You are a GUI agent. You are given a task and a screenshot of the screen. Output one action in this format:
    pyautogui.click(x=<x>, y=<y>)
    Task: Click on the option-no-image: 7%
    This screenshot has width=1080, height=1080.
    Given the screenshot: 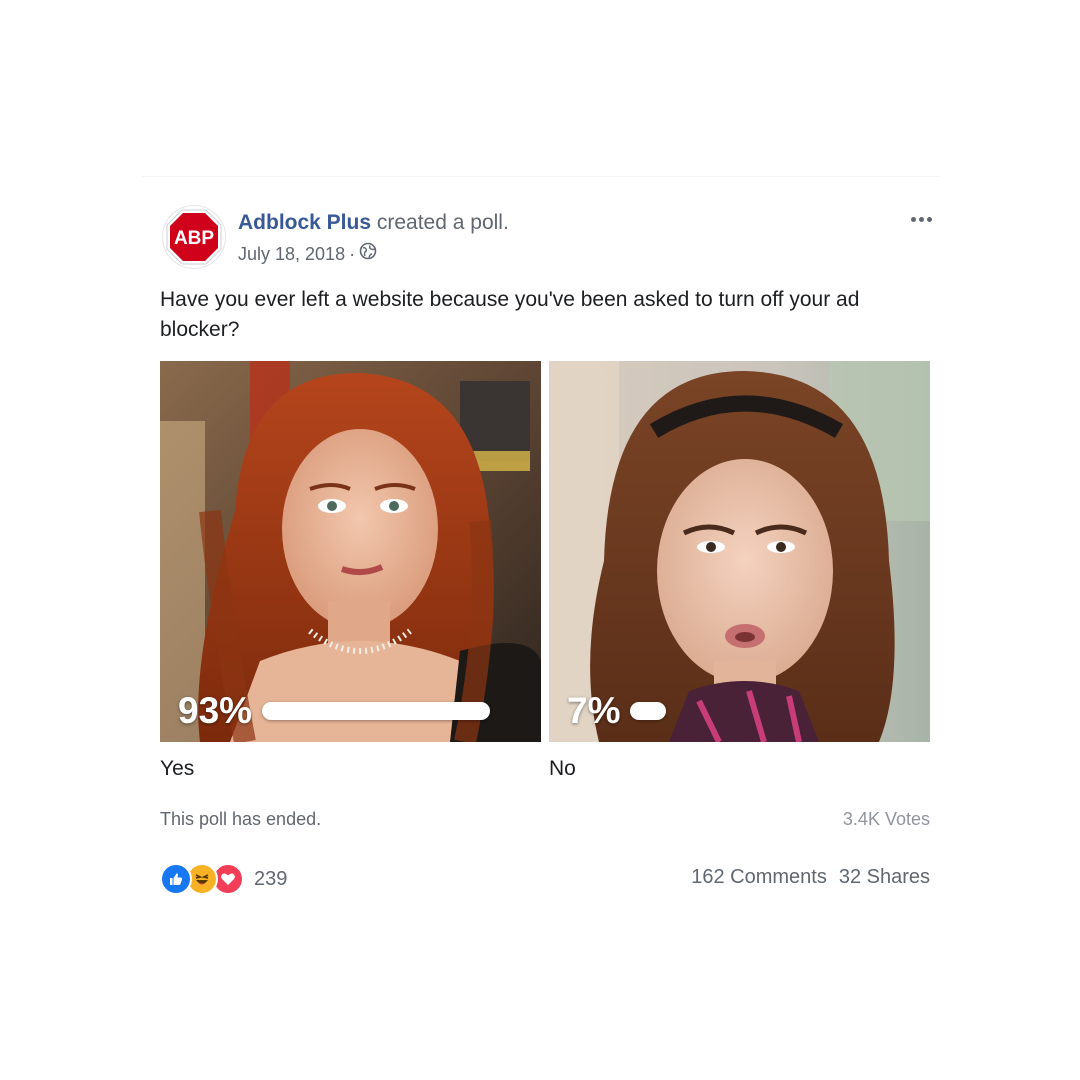 What is the action you would take?
    pyautogui.click(x=739, y=551)
    